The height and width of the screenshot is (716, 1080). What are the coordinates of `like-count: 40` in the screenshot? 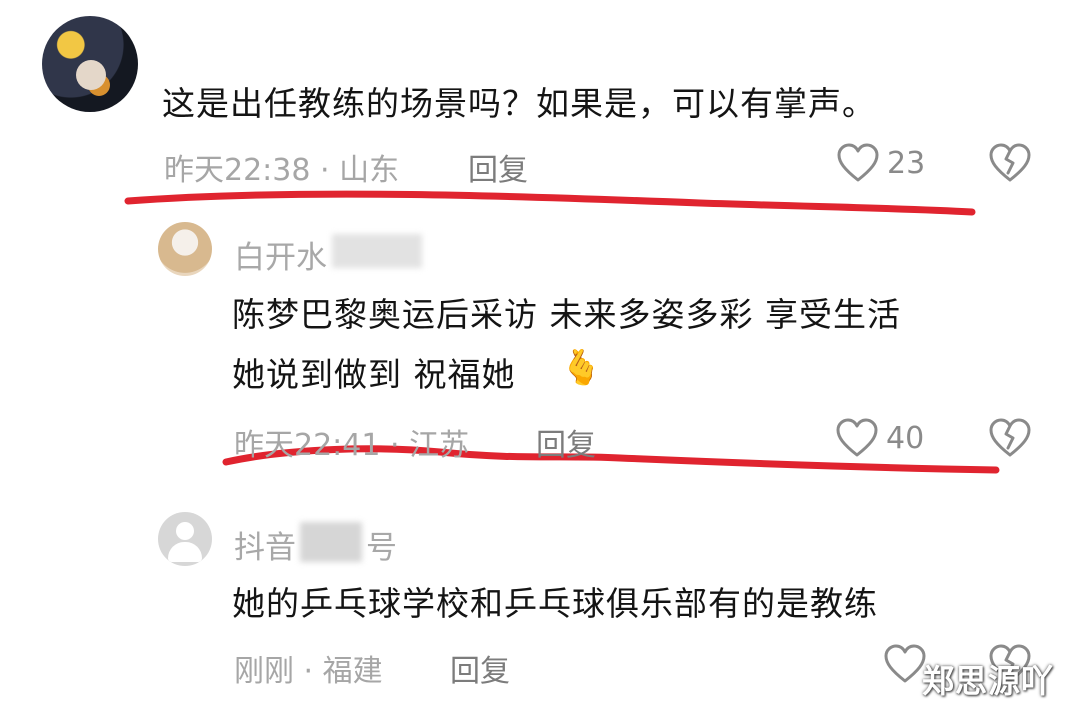 It's located at (905, 438).